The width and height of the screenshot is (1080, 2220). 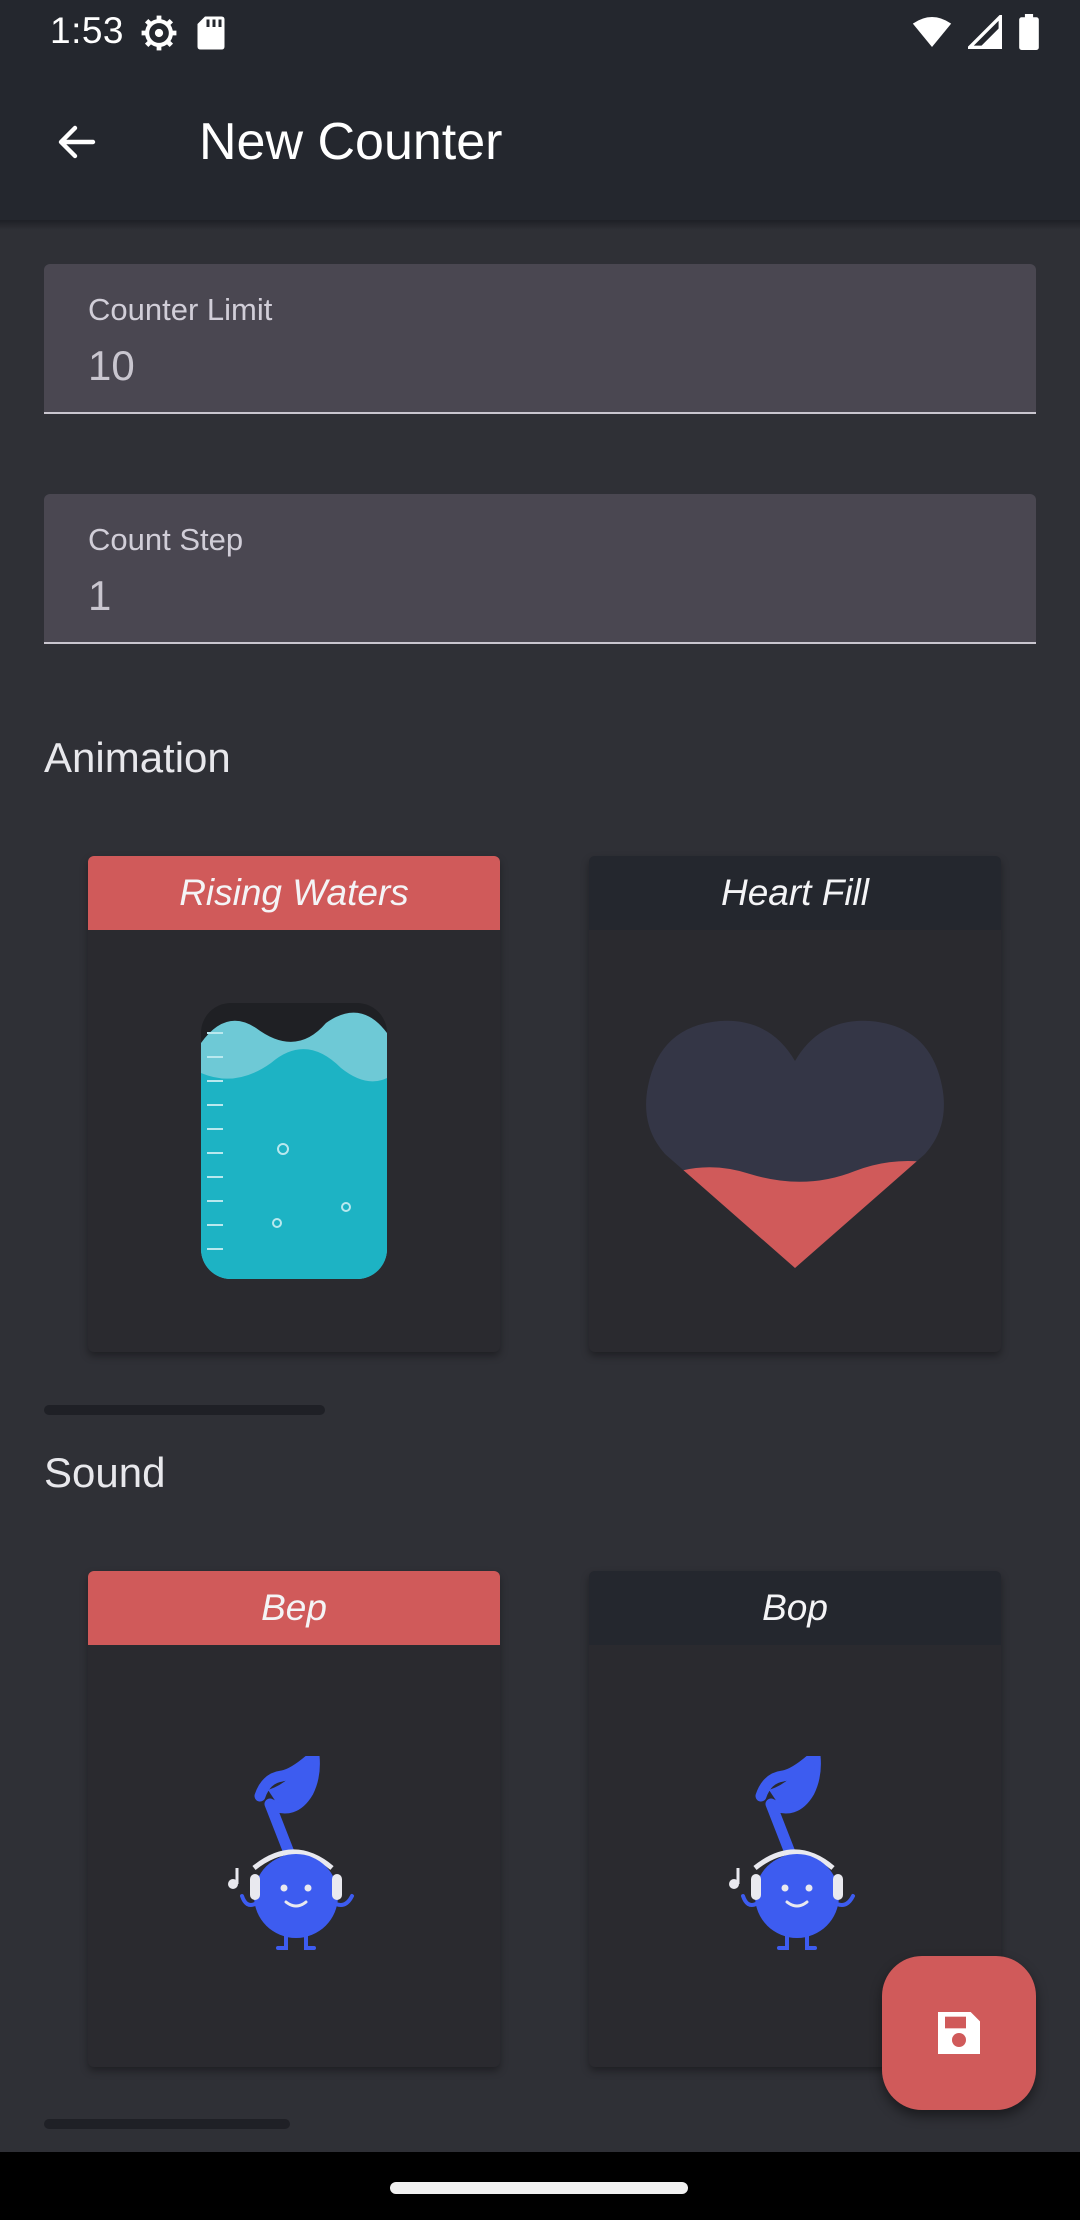 What do you see at coordinates (294, 893) in the screenshot?
I see `animation-option-label: Rising Waters` at bounding box center [294, 893].